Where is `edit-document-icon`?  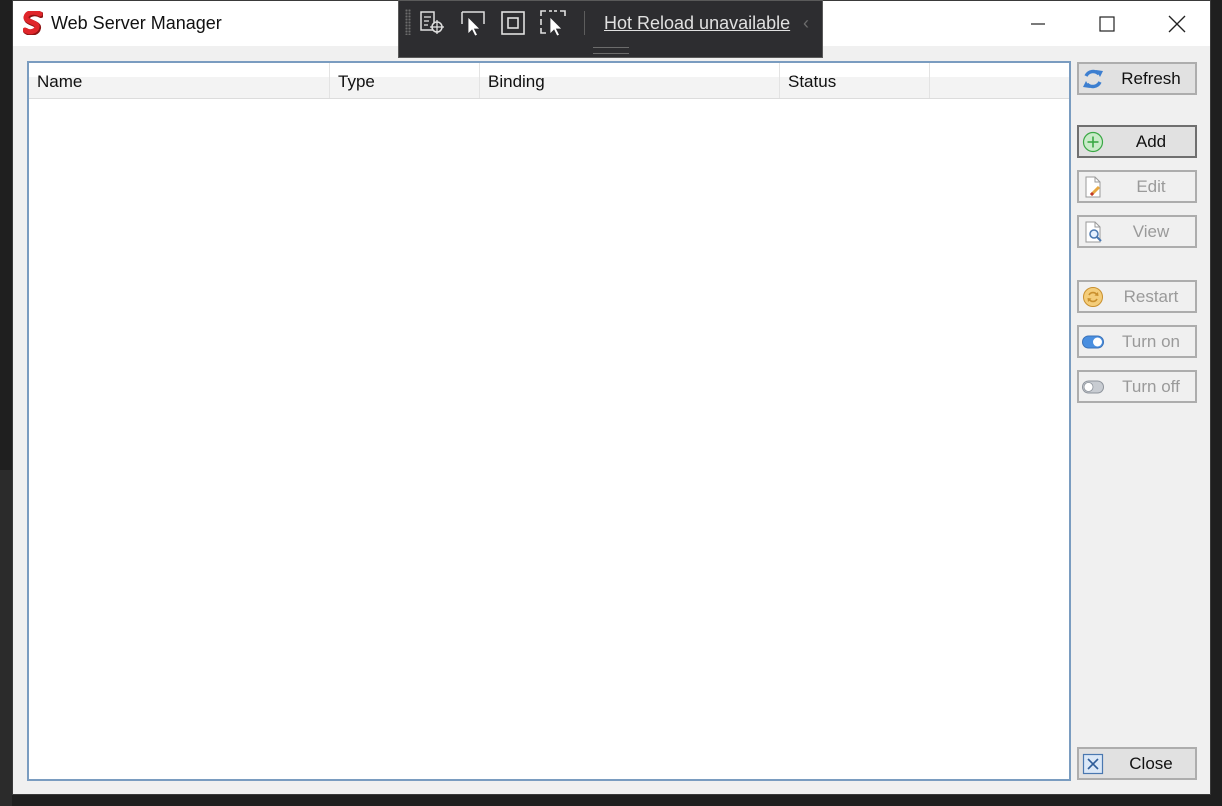 edit-document-icon is located at coordinates (1093, 187).